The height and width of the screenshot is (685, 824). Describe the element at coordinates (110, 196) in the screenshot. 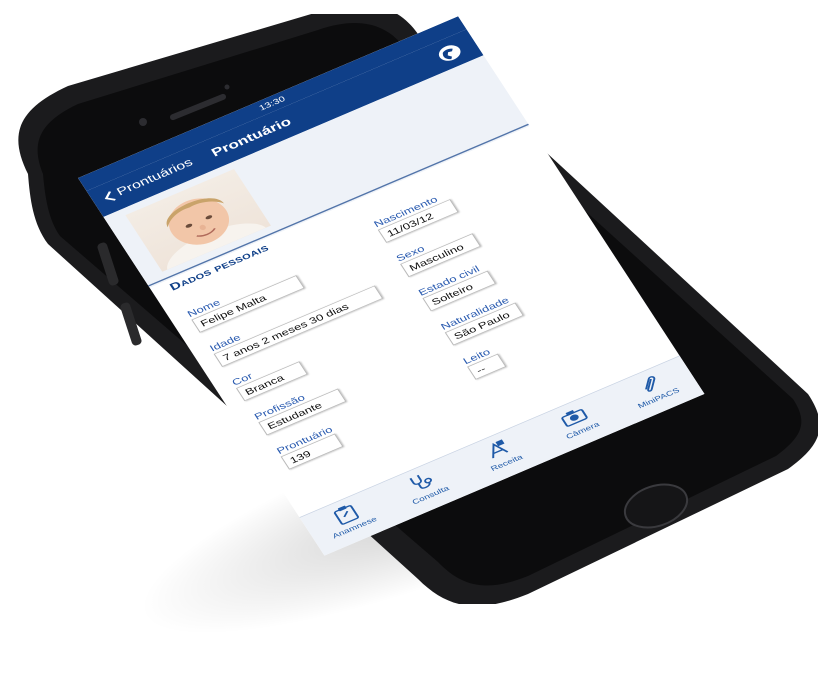

I see `chevron-left-icon` at that location.